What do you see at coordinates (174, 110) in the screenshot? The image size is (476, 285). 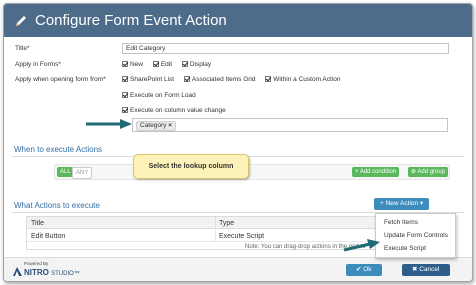 I see `execute-on-column-change: Execute on column value change` at bounding box center [174, 110].